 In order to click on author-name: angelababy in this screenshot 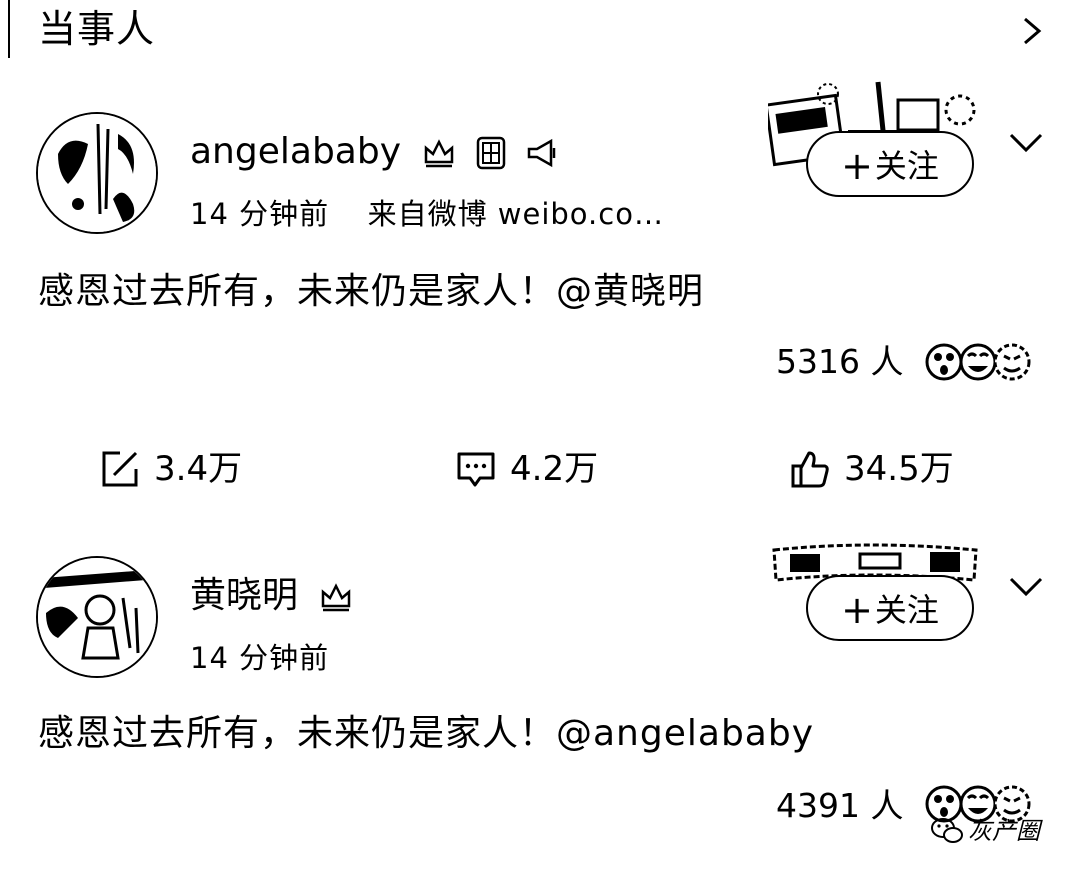, I will do `click(295, 151)`.